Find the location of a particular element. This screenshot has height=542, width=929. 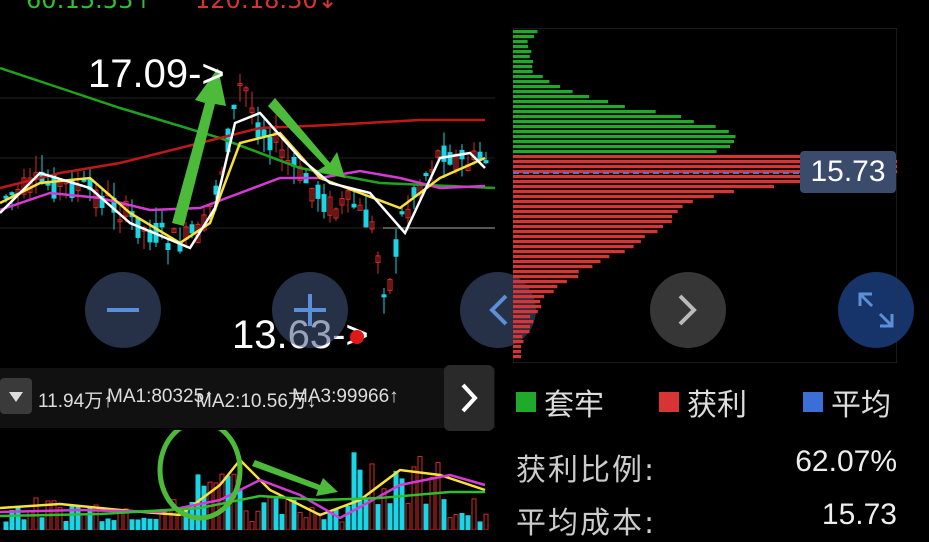

zoom-in-button is located at coordinates (310, 310).